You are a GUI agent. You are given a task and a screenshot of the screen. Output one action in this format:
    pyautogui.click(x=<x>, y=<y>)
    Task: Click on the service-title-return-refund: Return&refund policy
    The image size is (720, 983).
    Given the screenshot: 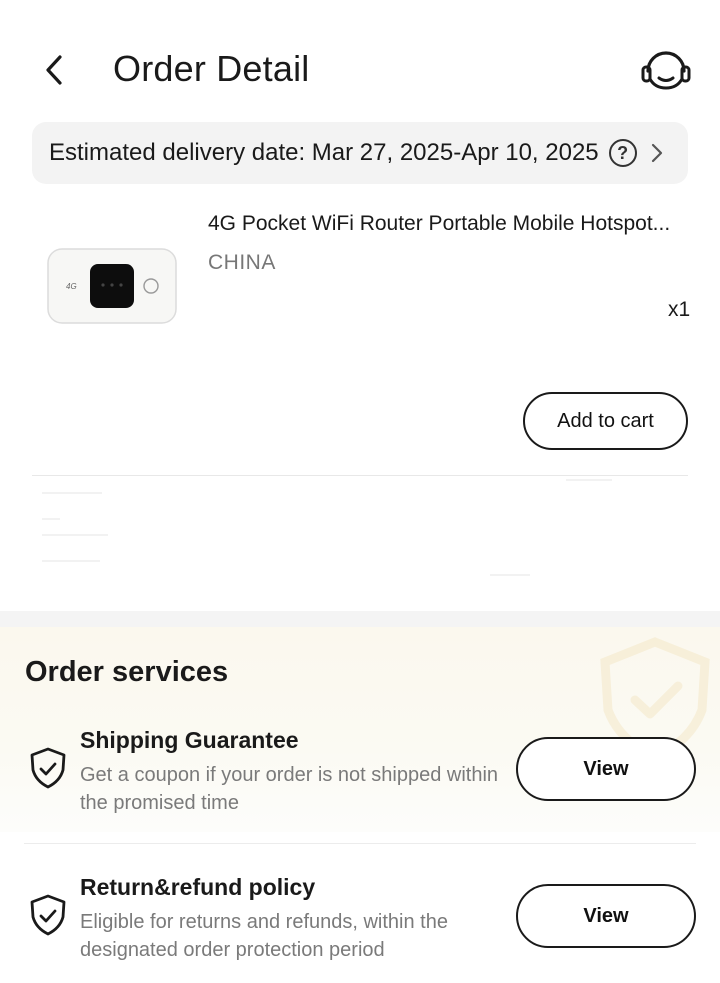 What is the action you would take?
    pyautogui.click(x=198, y=887)
    